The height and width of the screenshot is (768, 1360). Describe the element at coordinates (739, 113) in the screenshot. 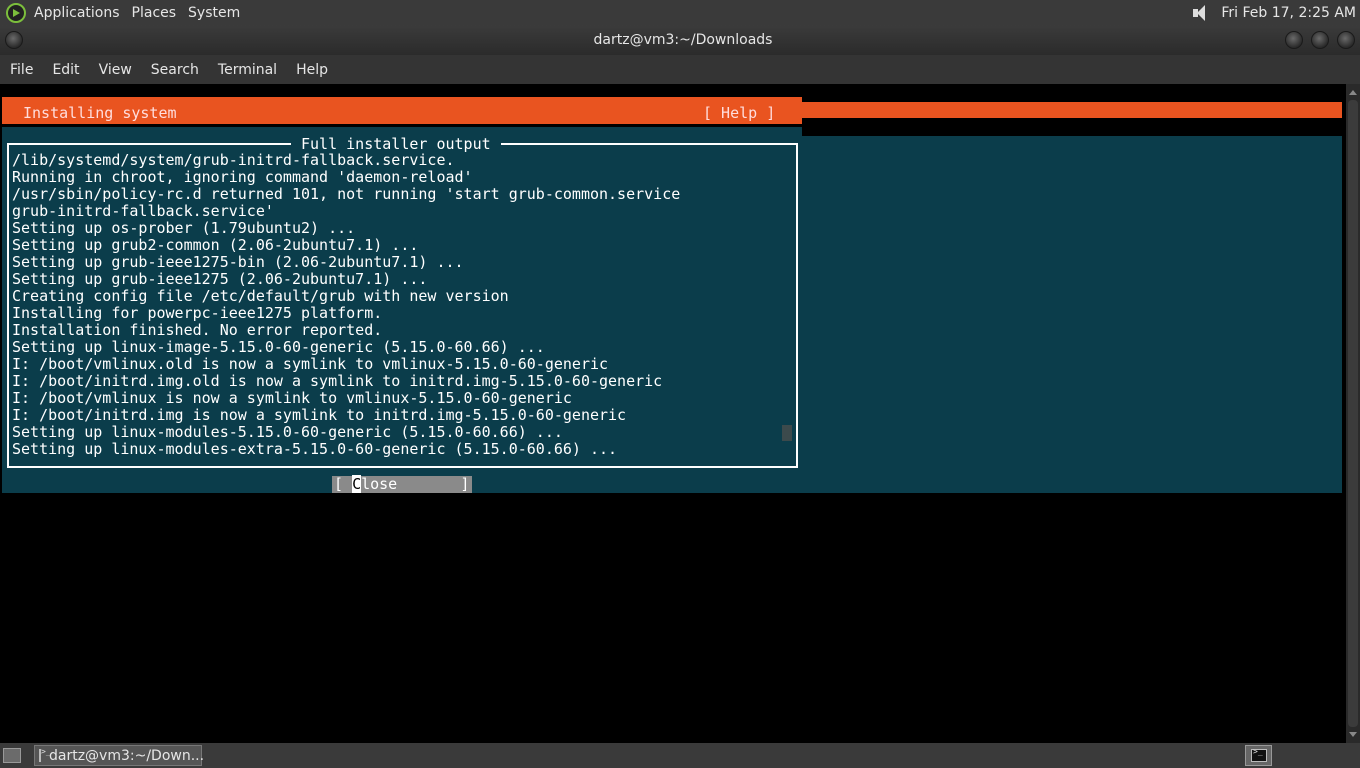

I see `help-button: [ Help ]` at that location.